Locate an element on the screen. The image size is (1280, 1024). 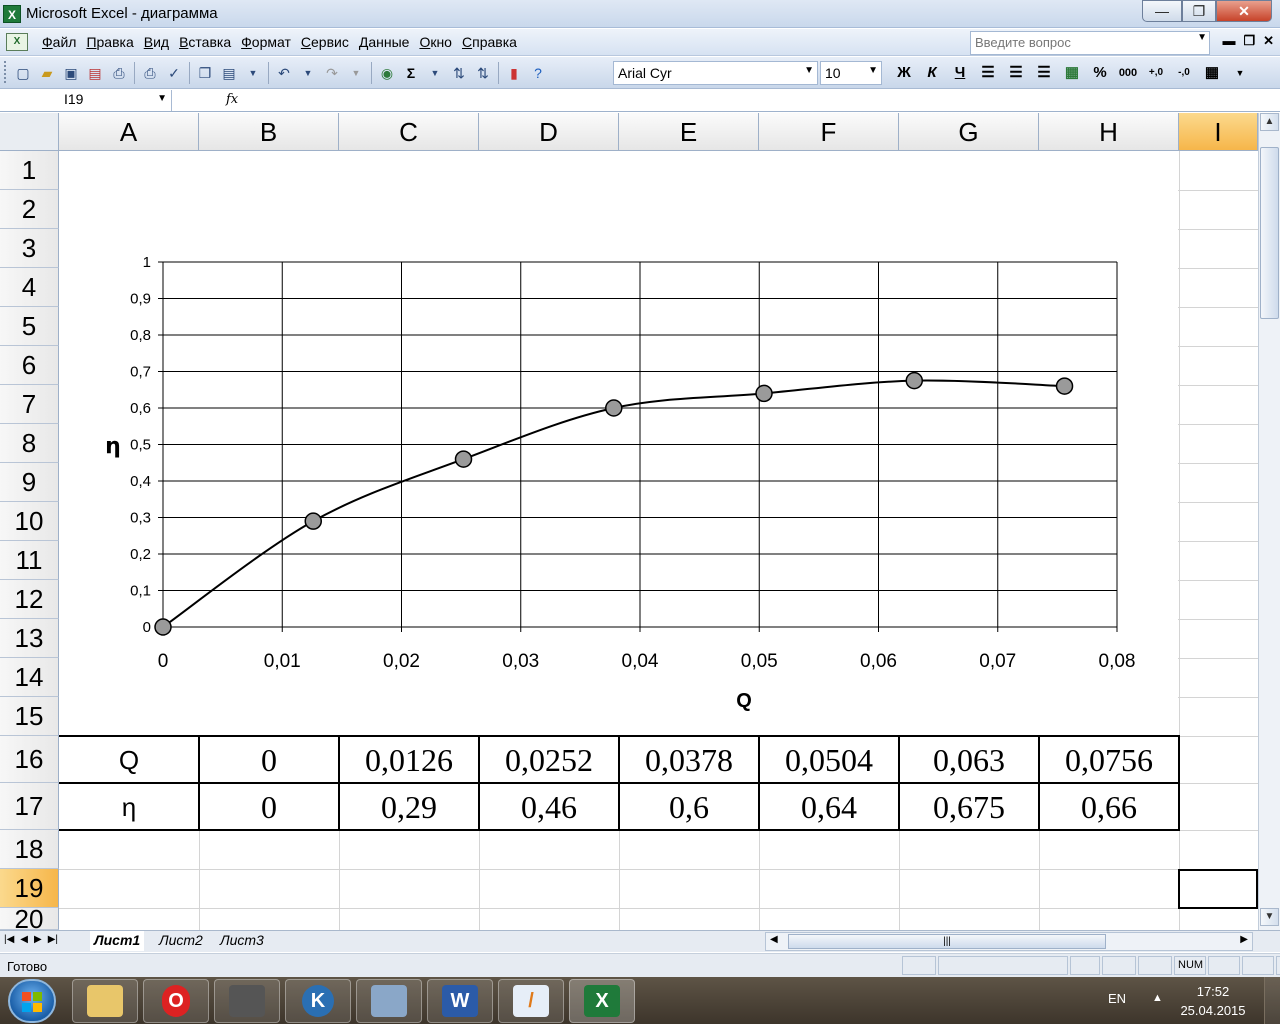
first-sheet-icon: |◀ is located at coordinates (9, 939).